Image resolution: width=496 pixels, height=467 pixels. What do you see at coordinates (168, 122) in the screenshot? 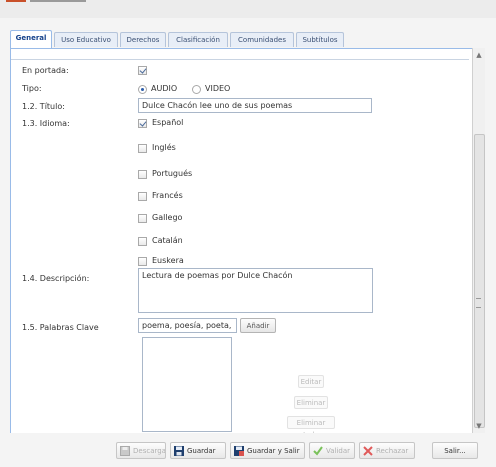
I see `idioma-espanol-label: Español` at bounding box center [168, 122].